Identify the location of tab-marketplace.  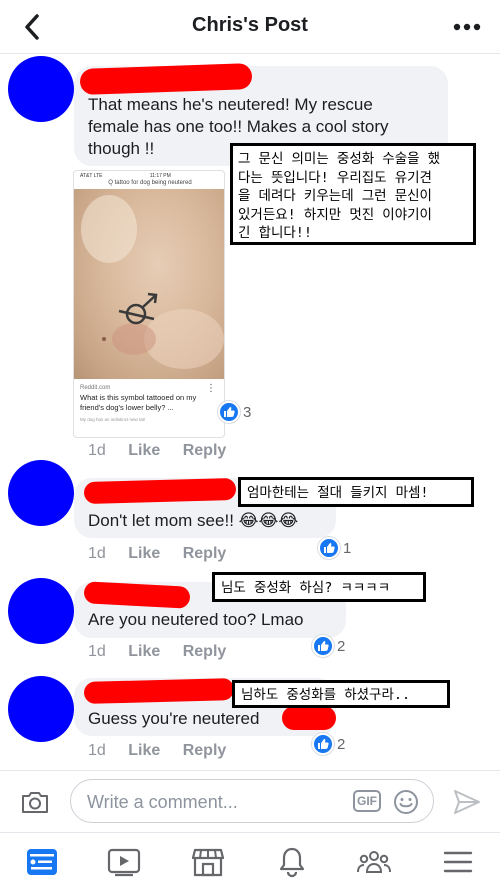
(208, 862).